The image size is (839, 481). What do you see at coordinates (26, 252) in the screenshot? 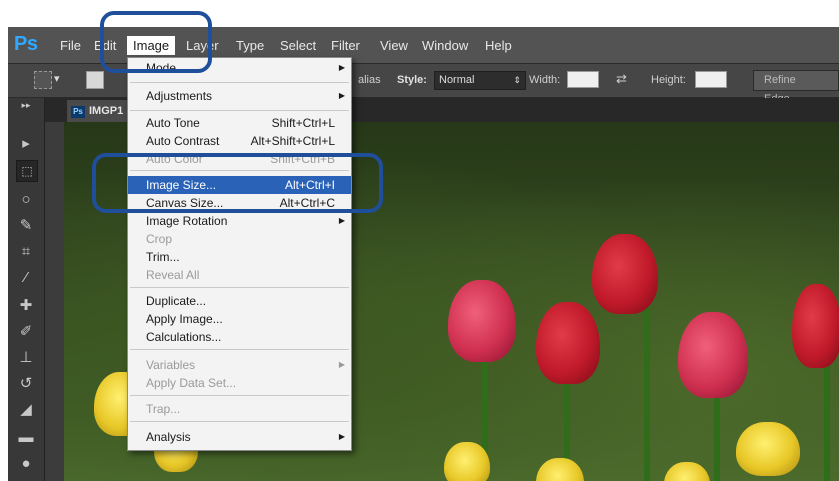
I see `crop-tool-icon: ⌗` at bounding box center [26, 252].